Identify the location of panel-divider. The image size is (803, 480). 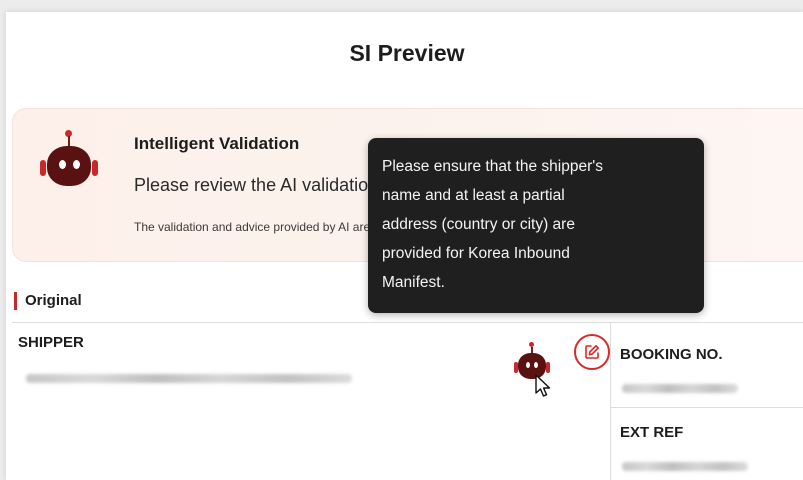
(706, 407).